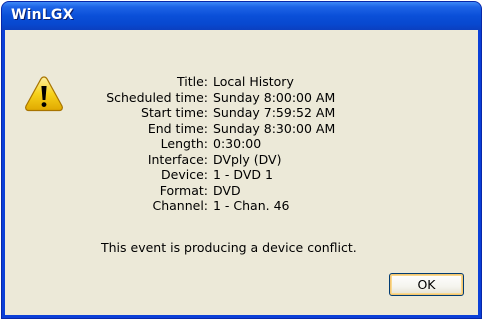 Image resolution: width=484 pixels, height=322 pixels. What do you see at coordinates (274, 97) in the screenshot?
I see `detail-value: Sunday 8:00:00 AM` at bounding box center [274, 97].